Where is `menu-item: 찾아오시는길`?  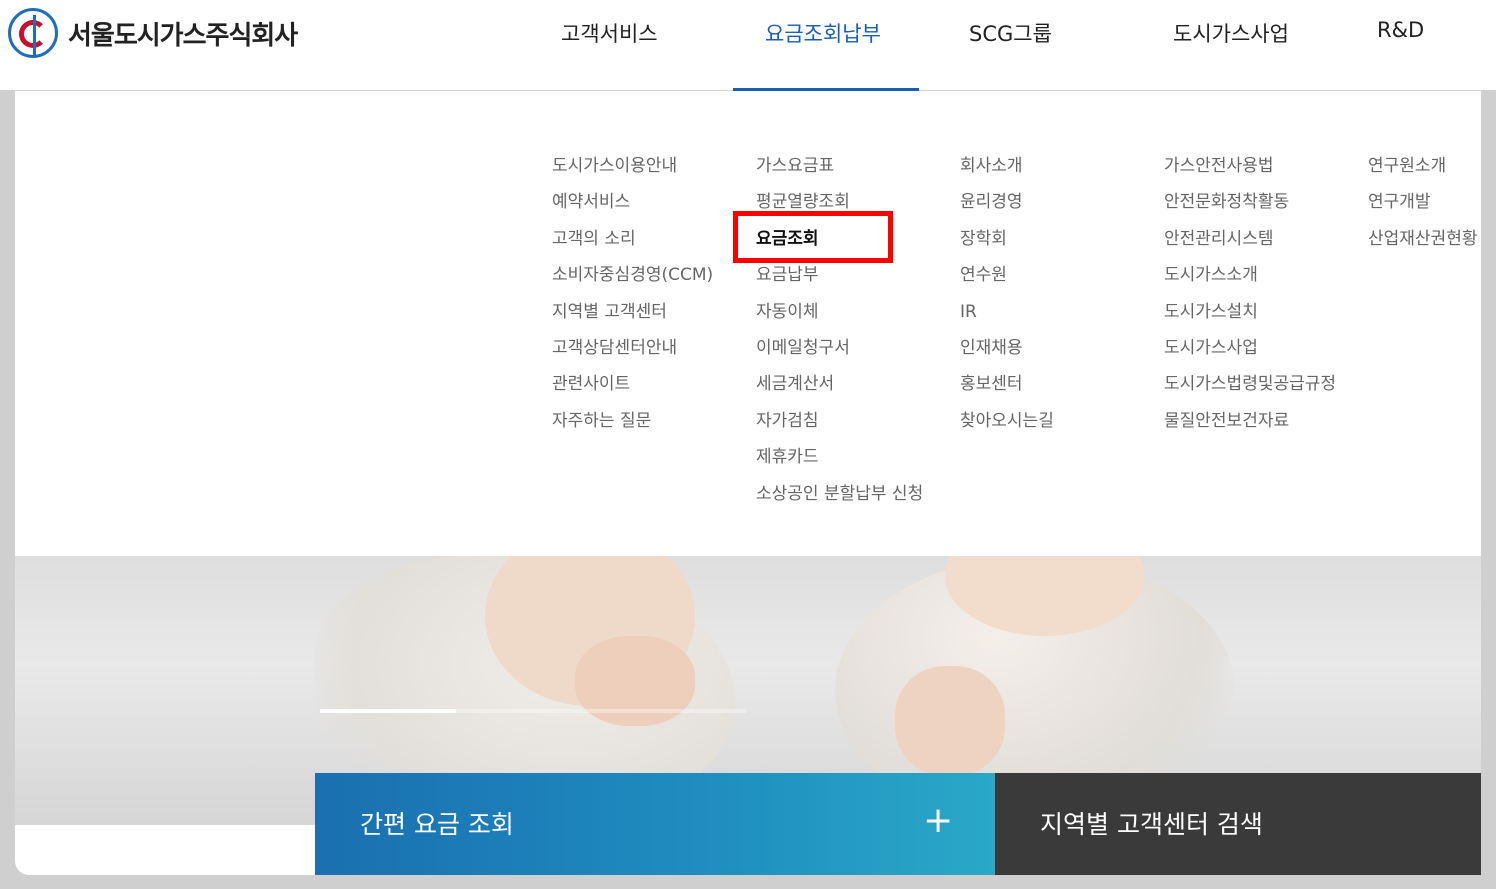
menu-item: 찾아오시는길 is located at coordinates (1007, 425).